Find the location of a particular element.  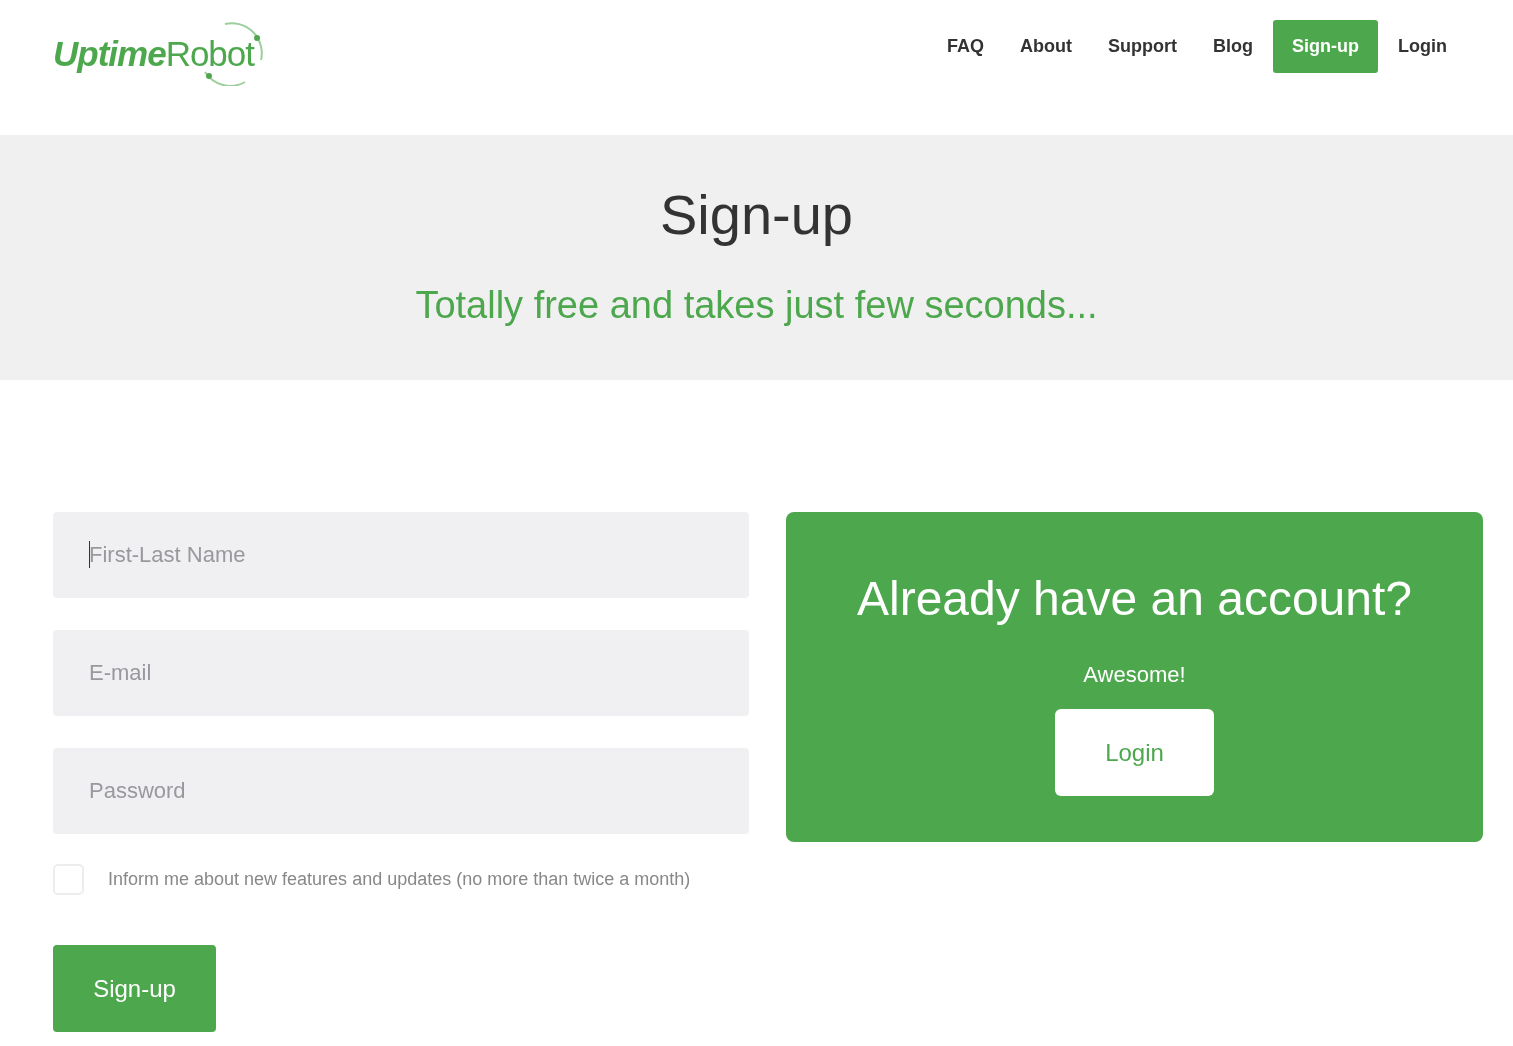

nav-link: About is located at coordinates (1046, 46).